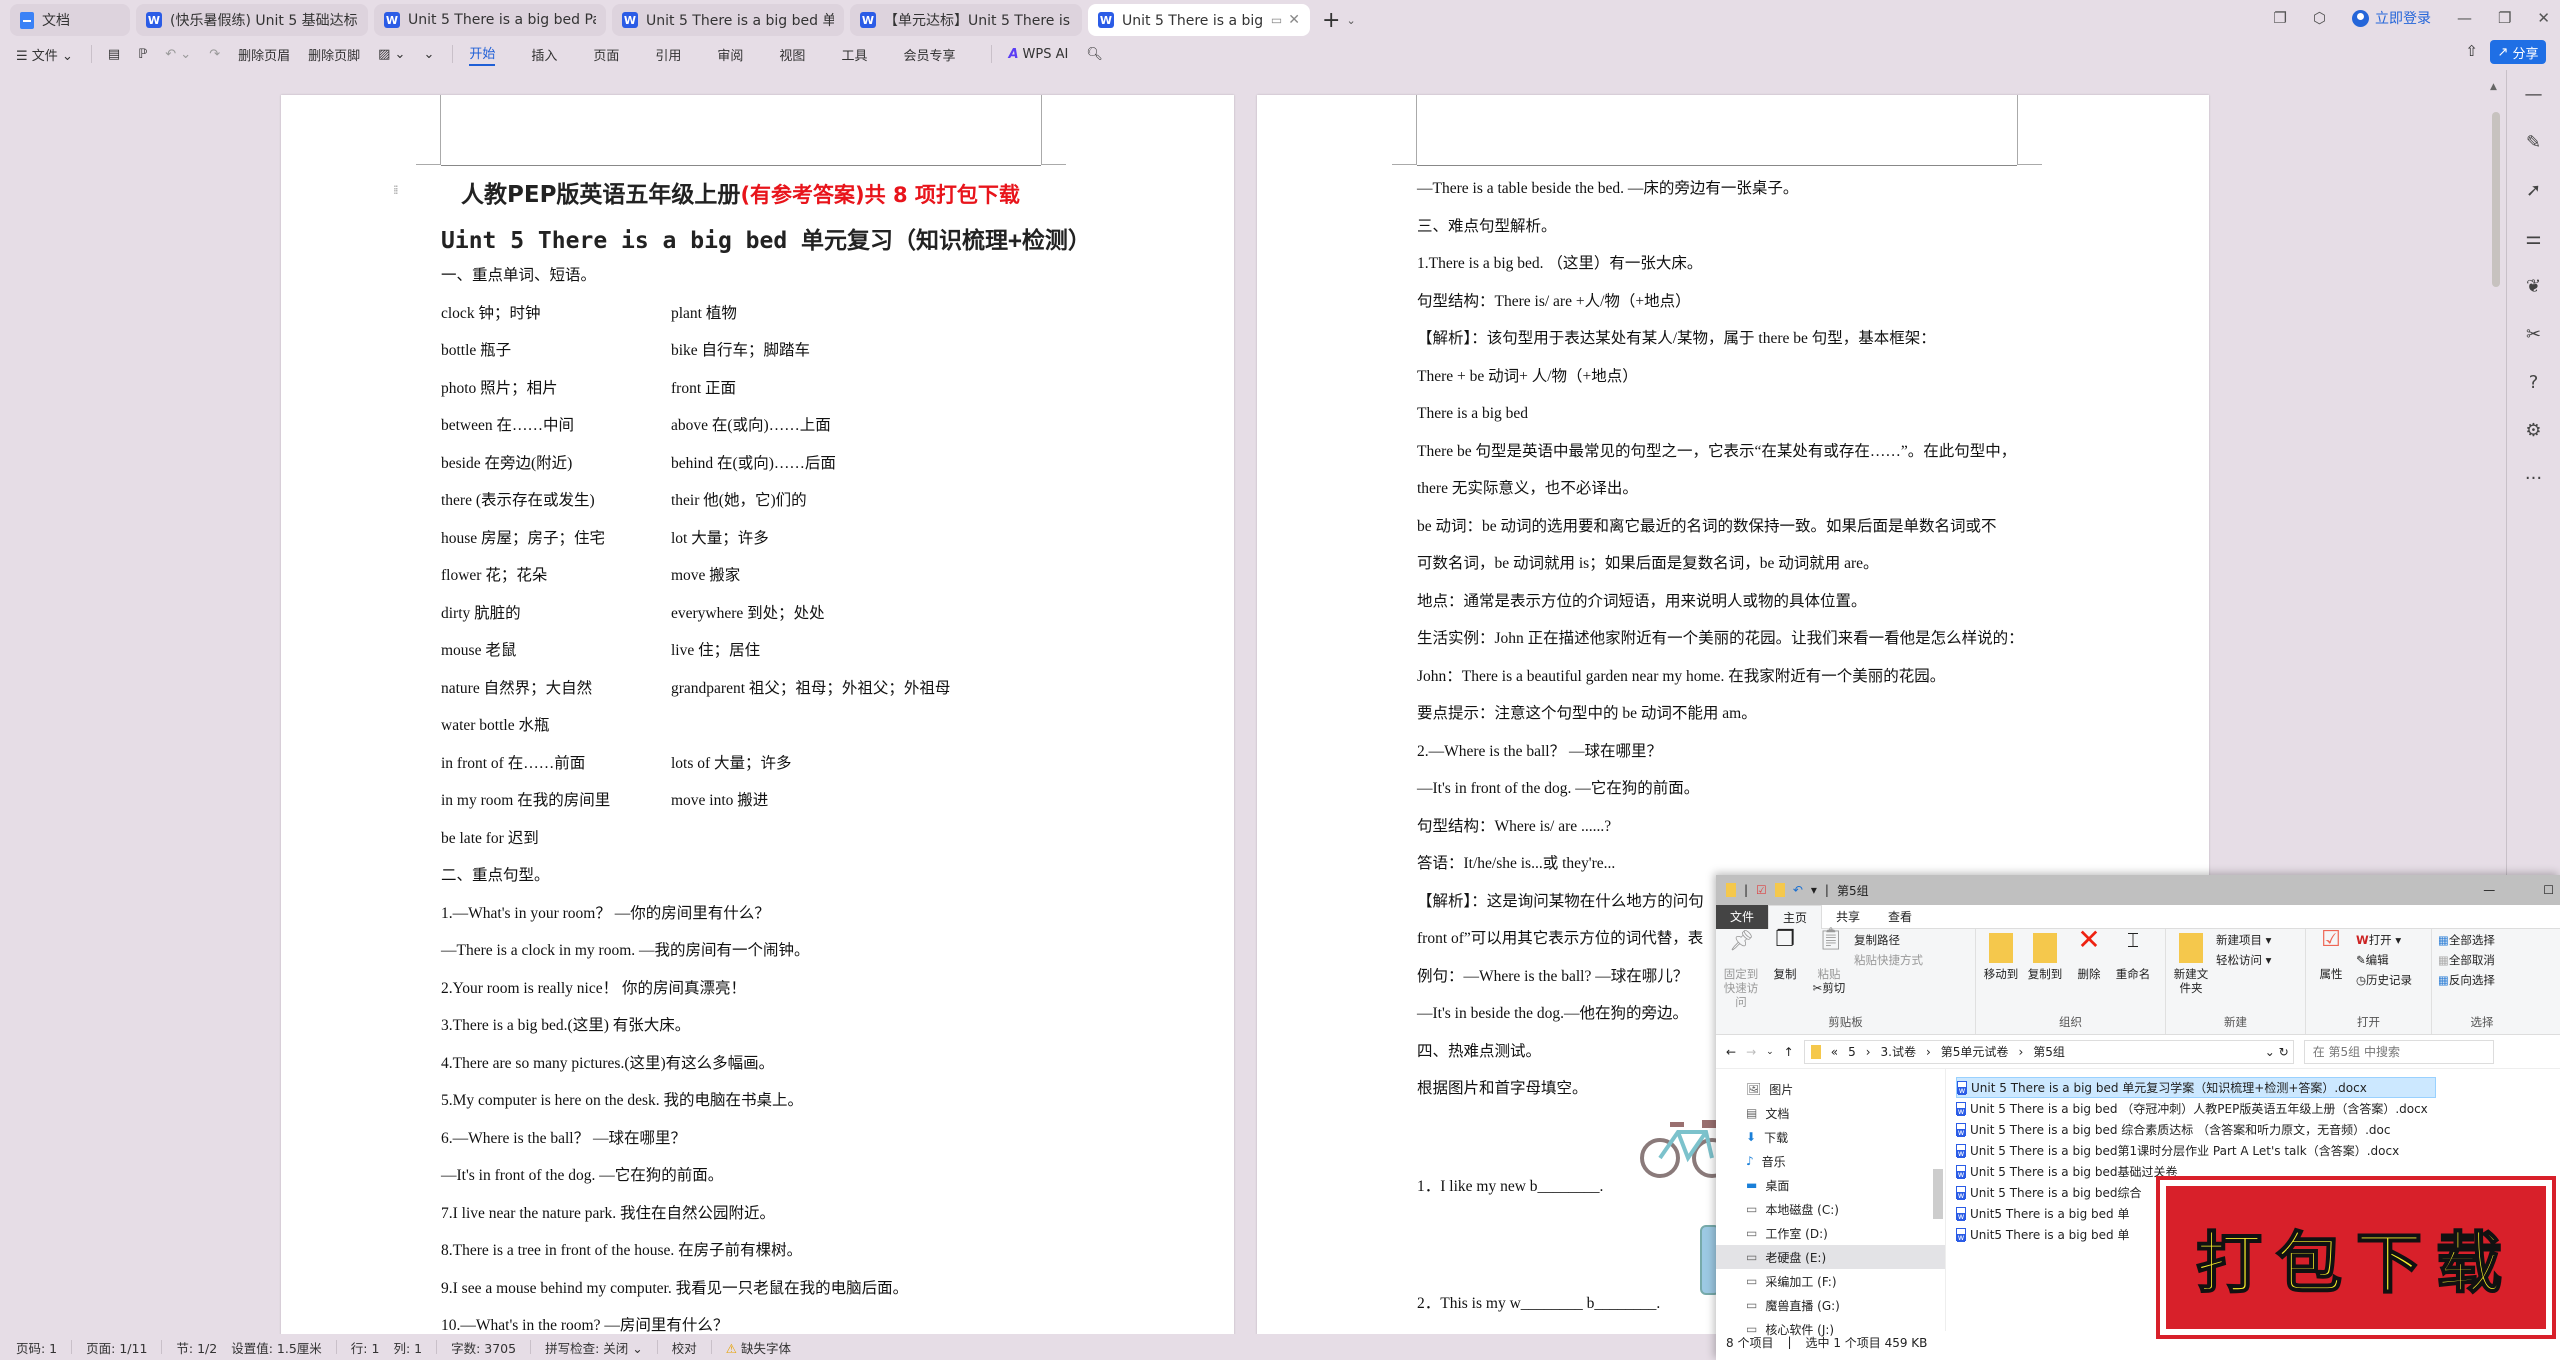 This screenshot has height=1360, width=2560. Describe the element at coordinates (2533, 190) in the screenshot. I see `cursor-icon: ➚` at that location.